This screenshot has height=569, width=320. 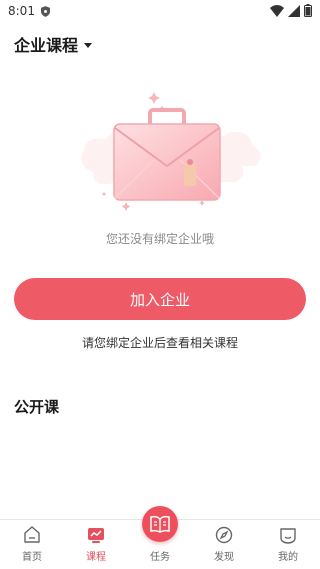 I want to click on signal-icon, so click(x=294, y=10).